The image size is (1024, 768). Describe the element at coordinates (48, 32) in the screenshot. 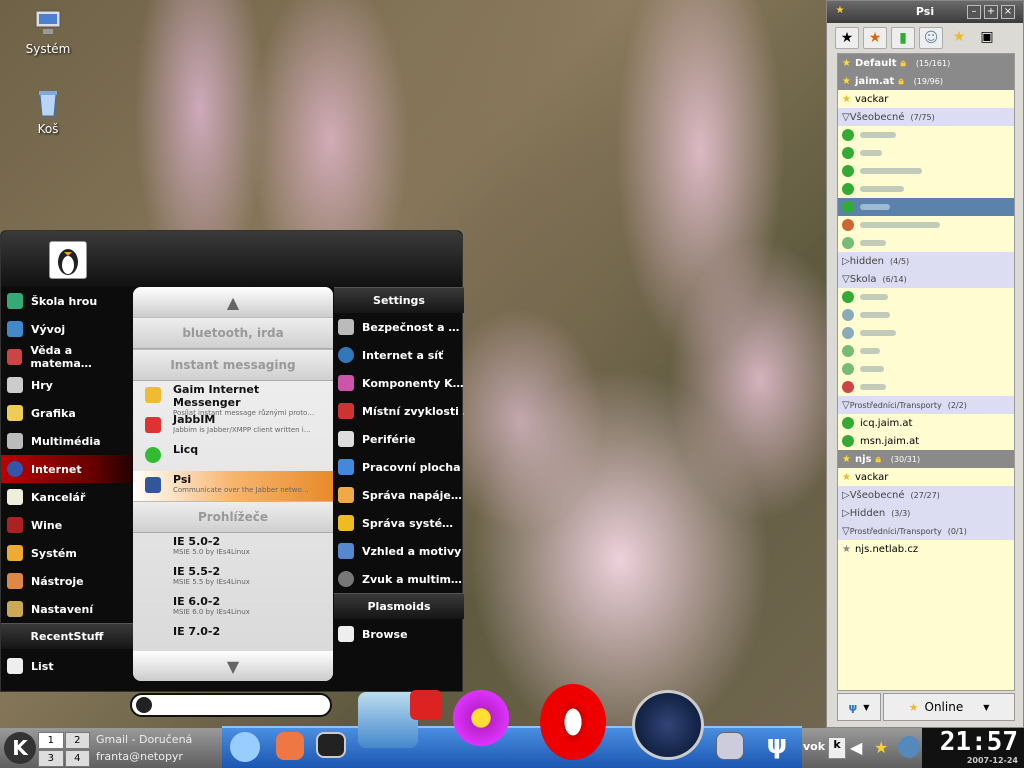

I see `desktop-icon-system: Systém` at that location.